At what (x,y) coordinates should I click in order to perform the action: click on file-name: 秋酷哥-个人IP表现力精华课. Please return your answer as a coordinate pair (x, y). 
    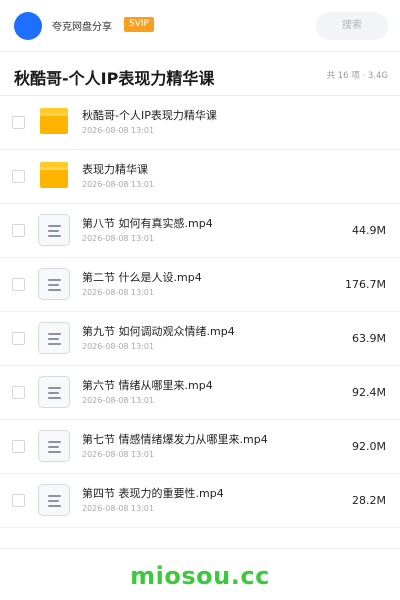
    Looking at the image, I should click on (149, 115).